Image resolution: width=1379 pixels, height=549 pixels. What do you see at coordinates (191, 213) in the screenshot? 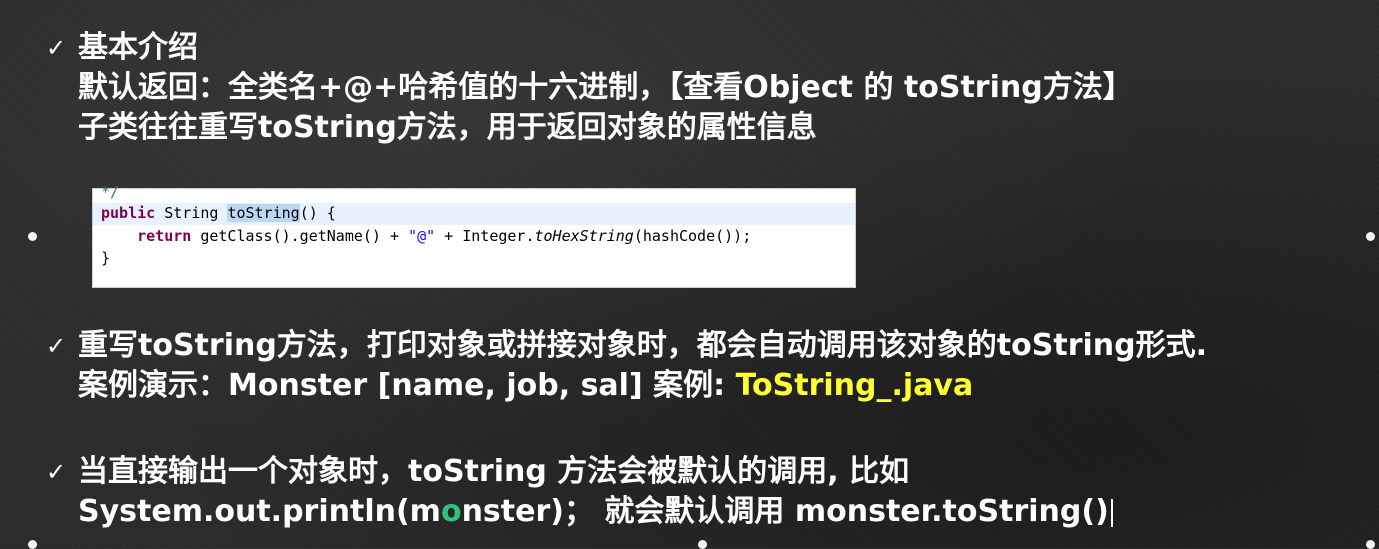
I see `code-type-string: String` at bounding box center [191, 213].